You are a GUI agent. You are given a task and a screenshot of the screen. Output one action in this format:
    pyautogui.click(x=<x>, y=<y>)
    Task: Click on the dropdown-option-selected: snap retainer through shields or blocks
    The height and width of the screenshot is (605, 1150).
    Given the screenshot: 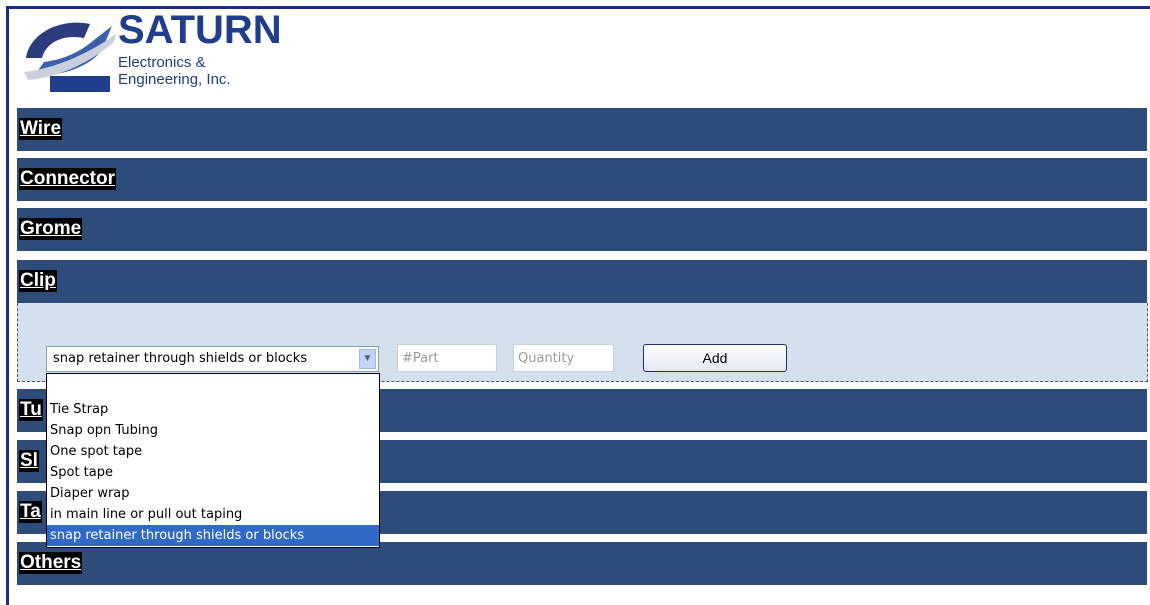 What is the action you would take?
    pyautogui.click(x=213, y=535)
    